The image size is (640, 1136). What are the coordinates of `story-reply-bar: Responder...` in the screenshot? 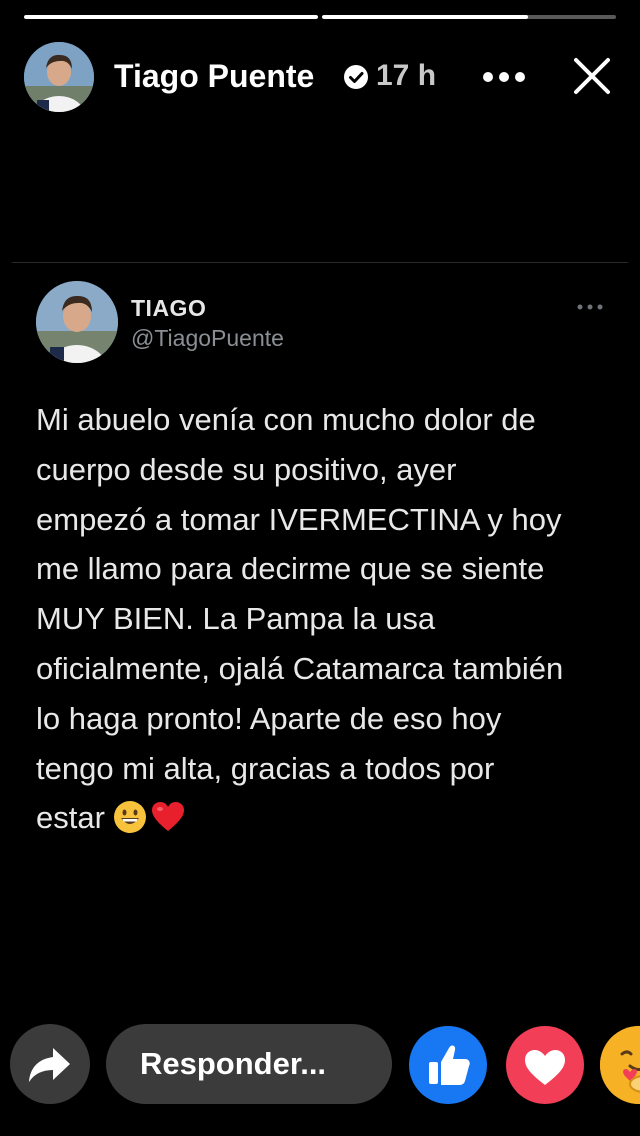 It's located at (320, 1065).